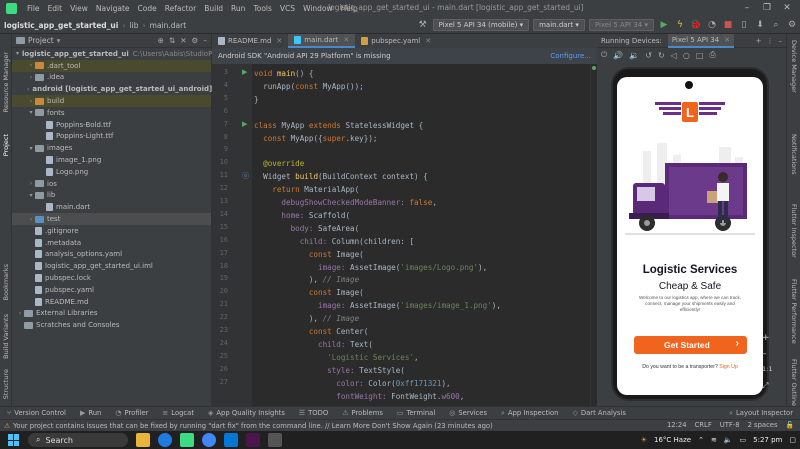  I want to click on tool-window-layout-inspector: ⌕ Layout Inspector, so click(761, 413).